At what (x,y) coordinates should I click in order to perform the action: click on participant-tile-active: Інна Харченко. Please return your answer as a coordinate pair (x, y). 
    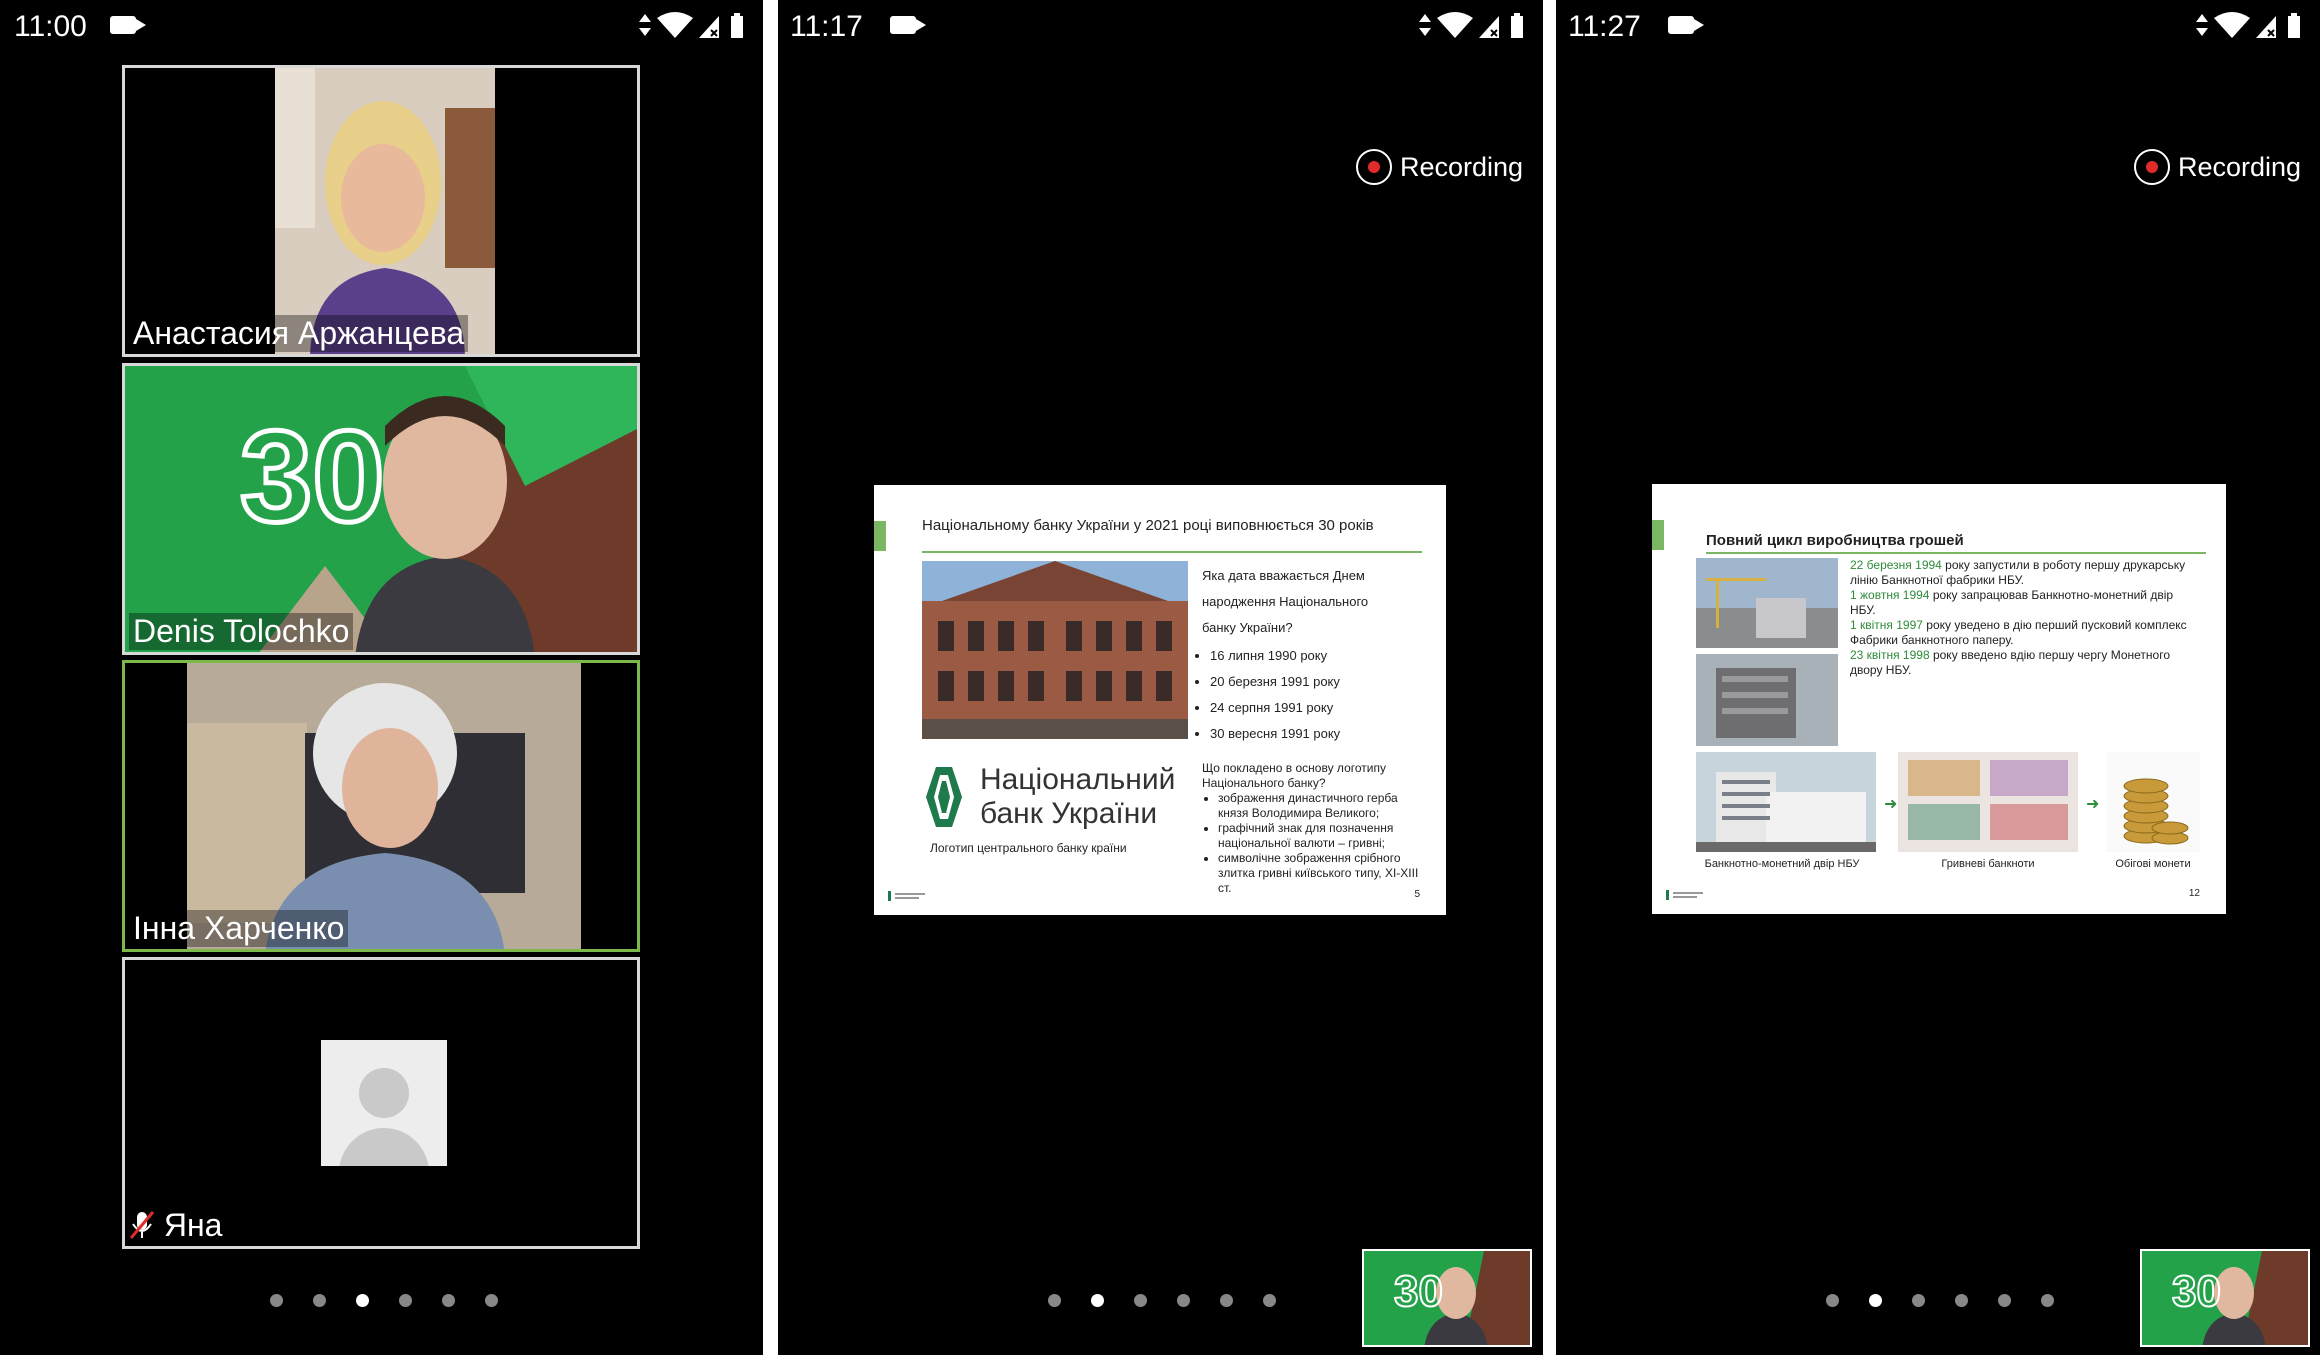
    Looking at the image, I should click on (381, 806).